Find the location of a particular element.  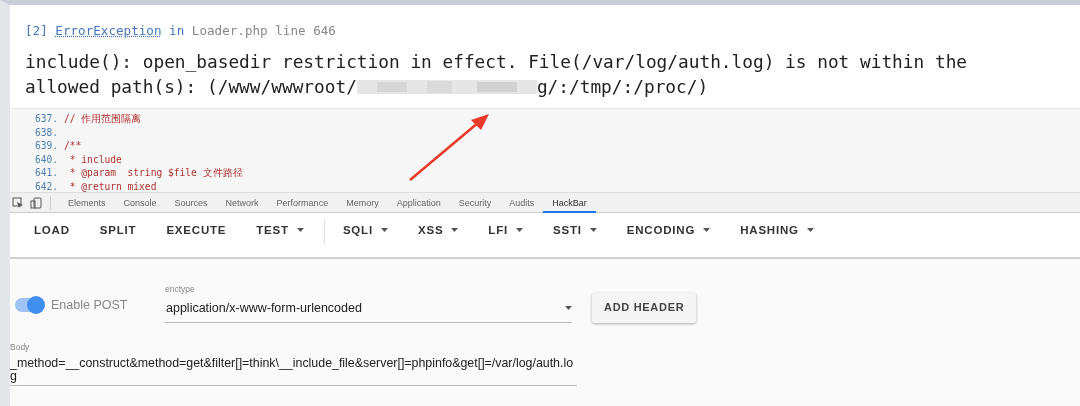

line-number: 638. is located at coordinates (46, 132).